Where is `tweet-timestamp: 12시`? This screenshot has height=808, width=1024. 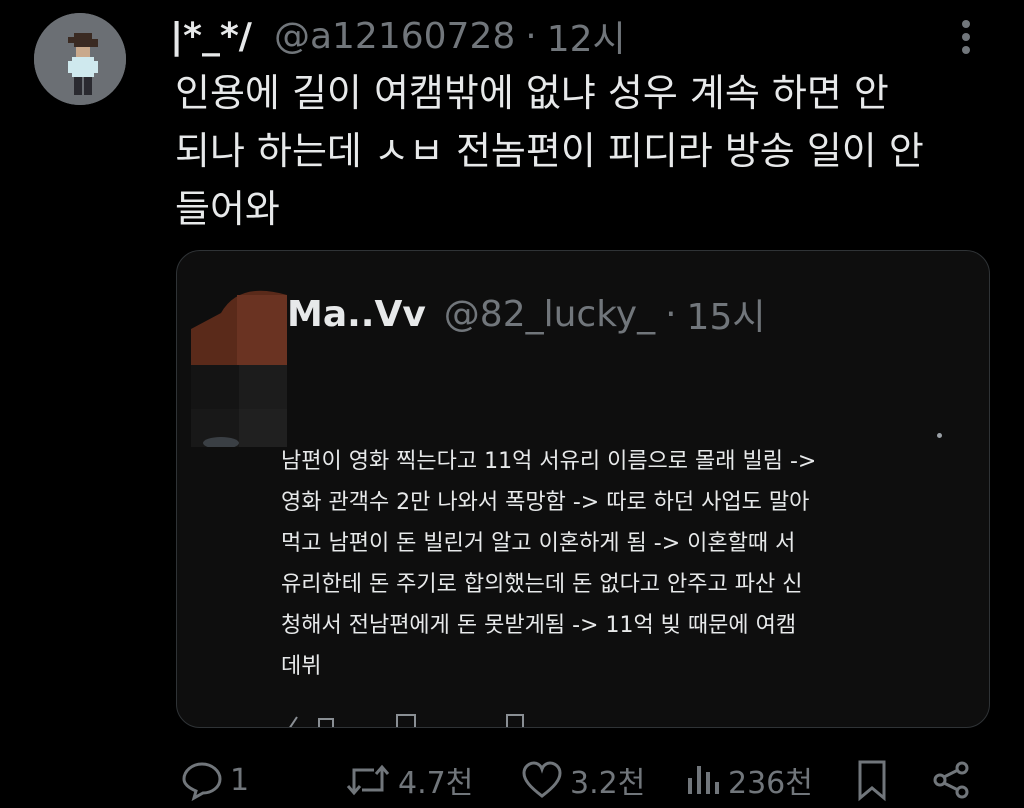 tweet-timestamp: 12시 is located at coordinates (586, 36).